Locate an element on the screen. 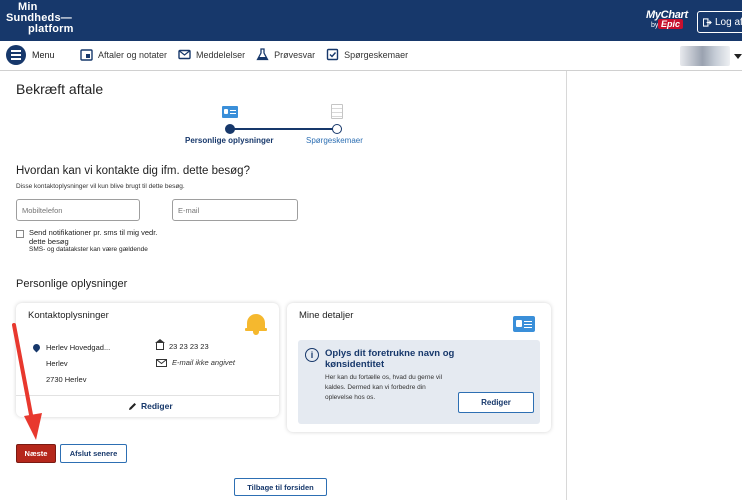 Image resolution: width=742 pixels, height=500 pixels. back-to-home-button: Tilbage til forsiden is located at coordinates (280, 487).